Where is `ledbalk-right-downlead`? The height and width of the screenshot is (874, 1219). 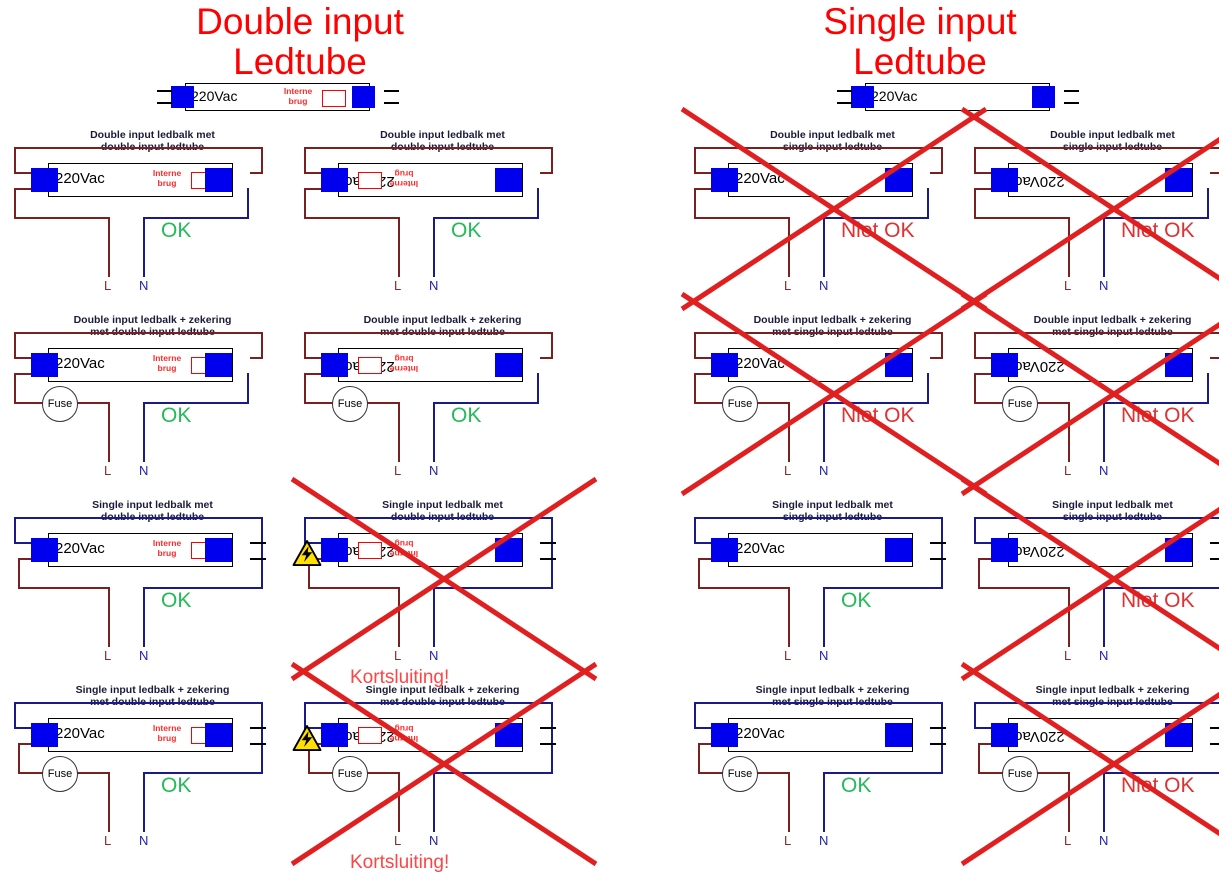 ledbalk-right-downlead is located at coordinates (1208, 202).